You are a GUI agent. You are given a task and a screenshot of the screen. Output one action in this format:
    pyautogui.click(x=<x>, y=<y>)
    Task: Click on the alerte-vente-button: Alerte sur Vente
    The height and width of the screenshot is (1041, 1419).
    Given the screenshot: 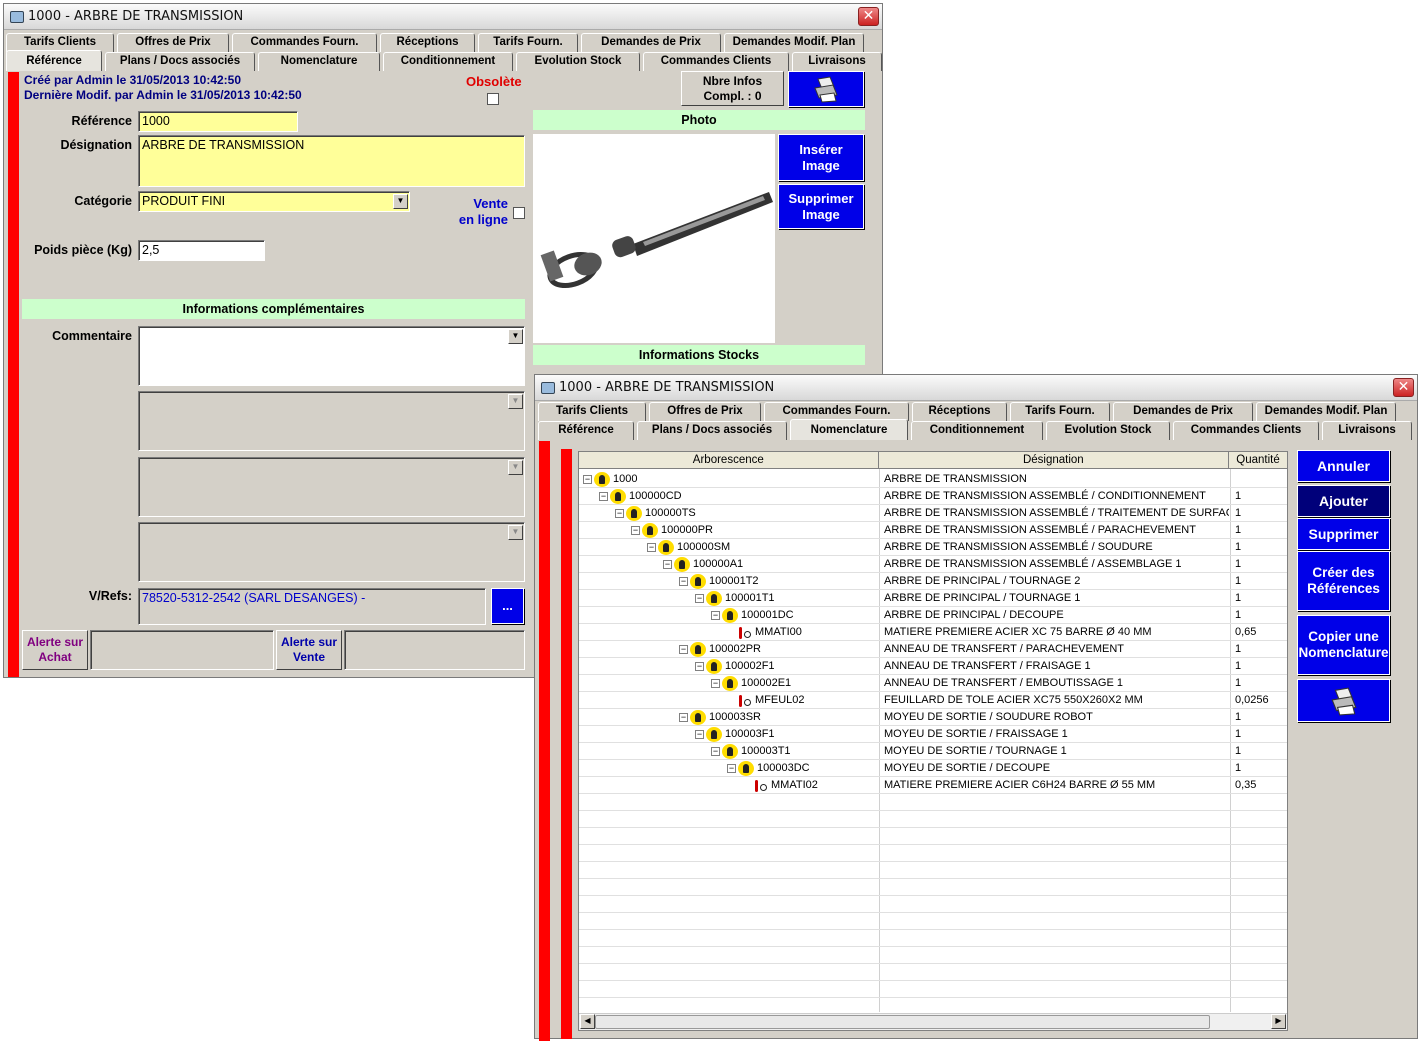 What is the action you would take?
    pyautogui.click(x=309, y=650)
    